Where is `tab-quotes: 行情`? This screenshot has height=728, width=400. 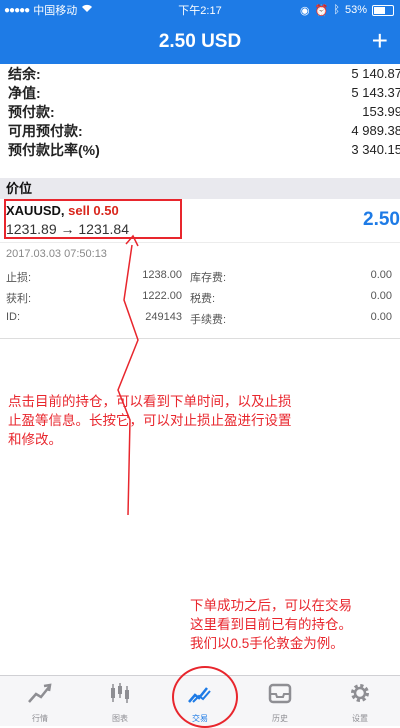 tab-quotes: 行情 is located at coordinates (40, 701).